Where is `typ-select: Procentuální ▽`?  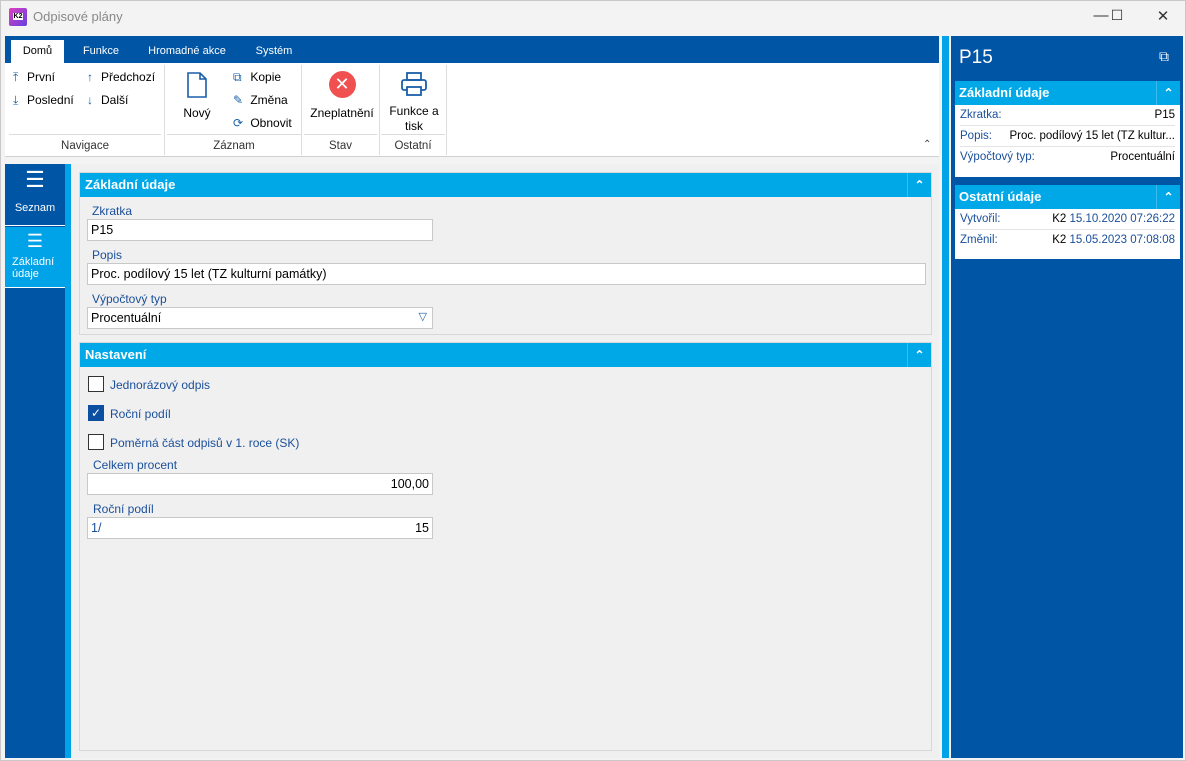 typ-select: Procentuální ▽ is located at coordinates (260, 318).